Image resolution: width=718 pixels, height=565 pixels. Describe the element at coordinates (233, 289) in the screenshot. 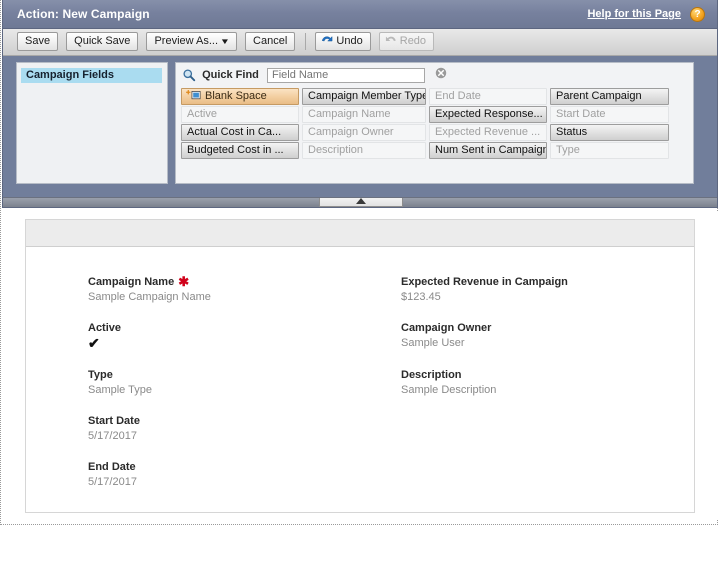

I see `form-field-campaign-name: Campaign Name ✱ Sample Campaign Name` at that location.